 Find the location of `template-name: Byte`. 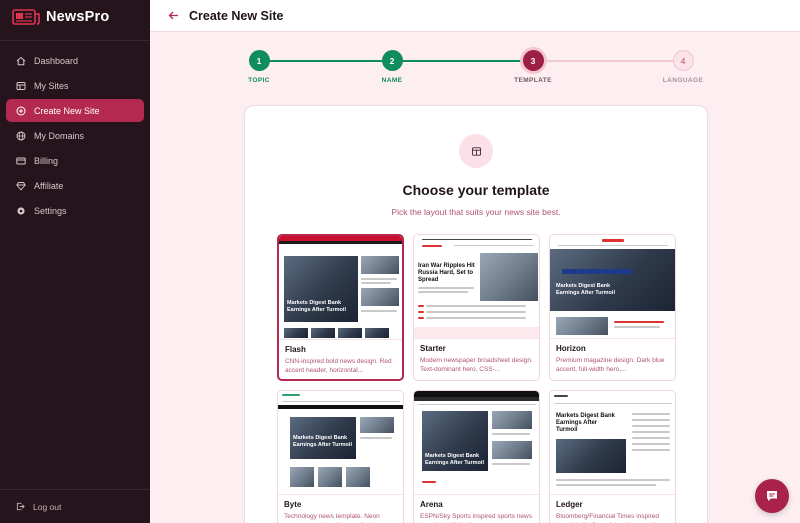

template-name: Byte is located at coordinates (293, 504).